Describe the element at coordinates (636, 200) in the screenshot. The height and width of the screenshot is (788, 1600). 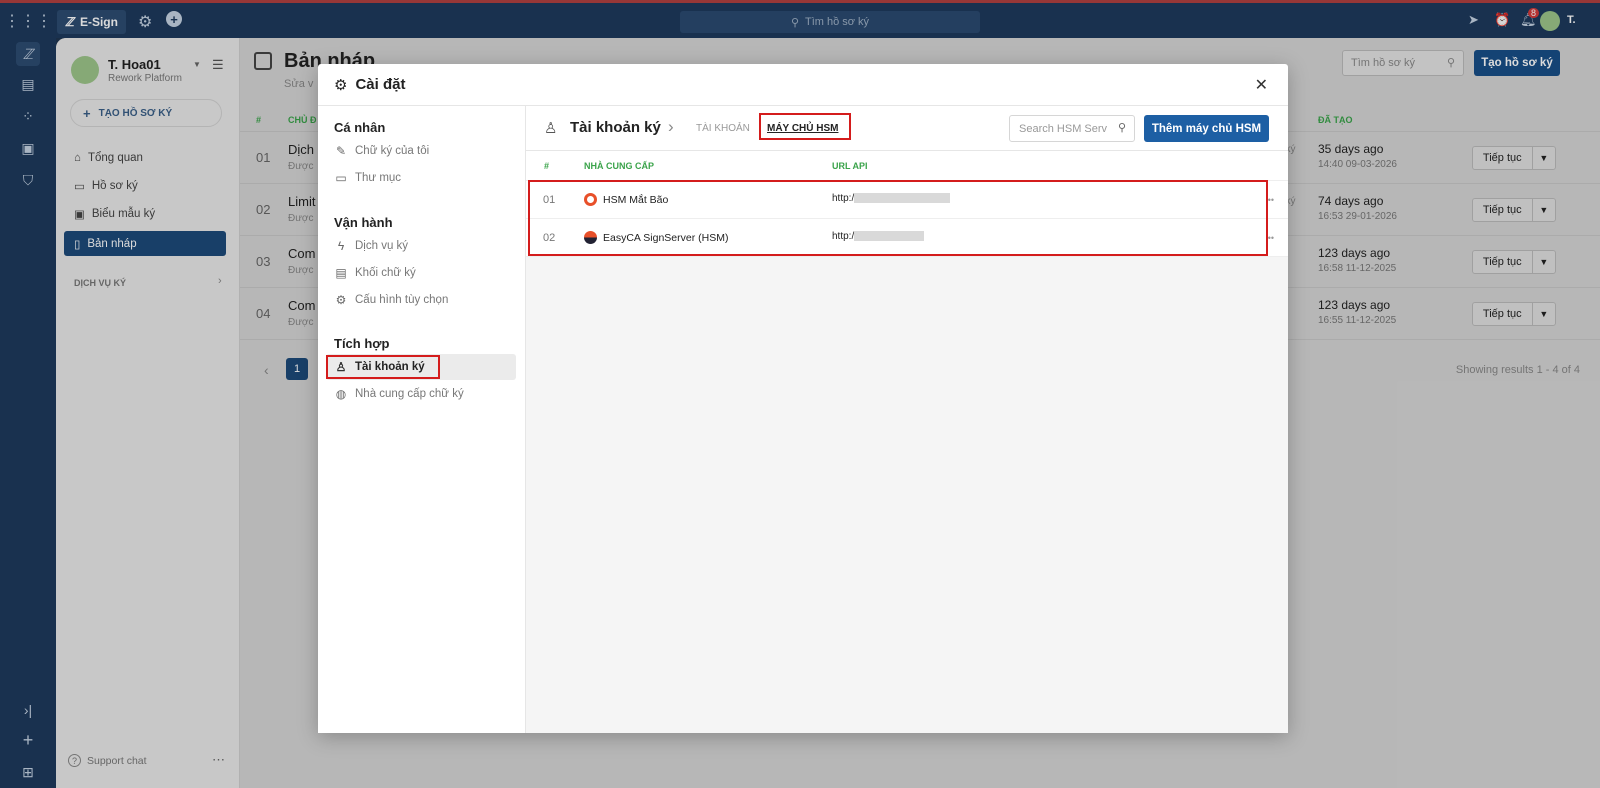
I see `hsm-provider: HSM Mắt Bão` at that location.